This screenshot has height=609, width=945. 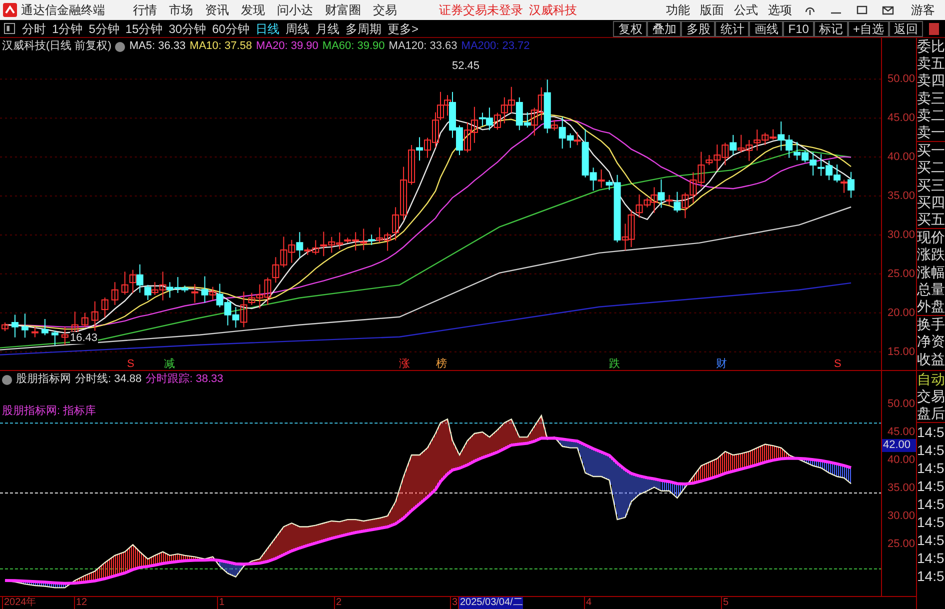 I want to click on cursor-value-label: 42.00, so click(x=899, y=445).